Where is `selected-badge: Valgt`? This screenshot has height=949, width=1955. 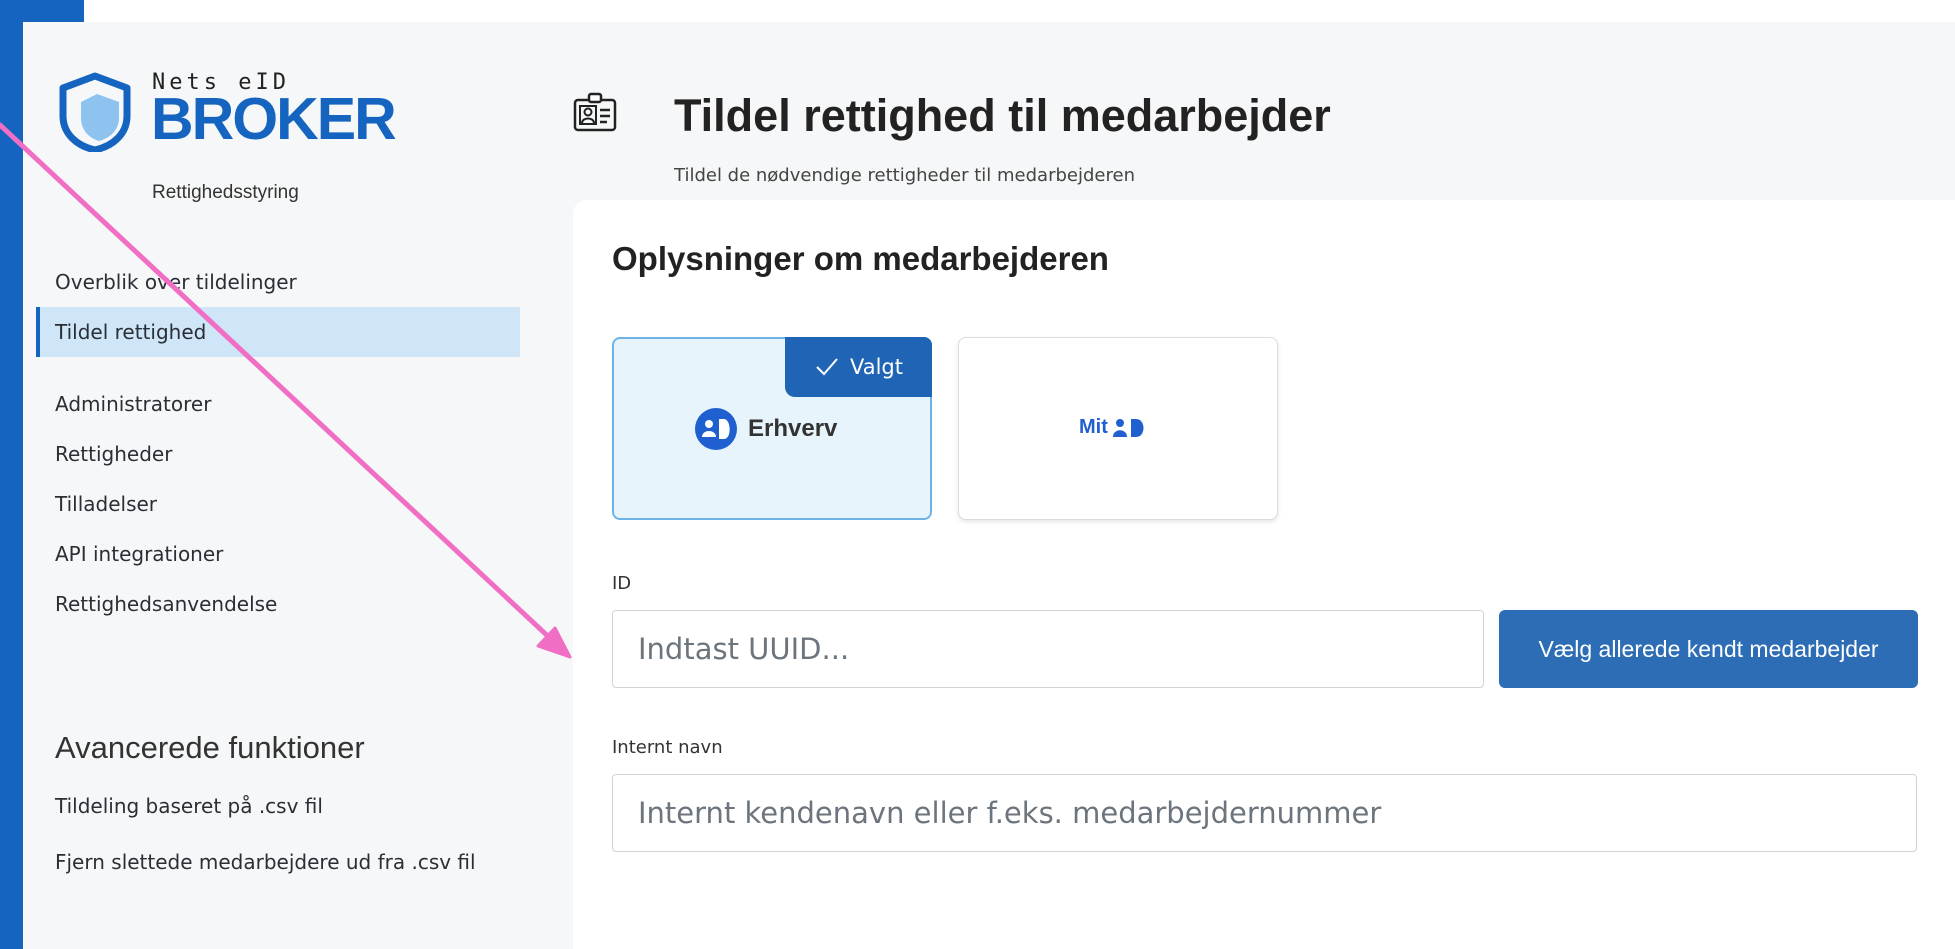
selected-badge: Valgt is located at coordinates (858, 367).